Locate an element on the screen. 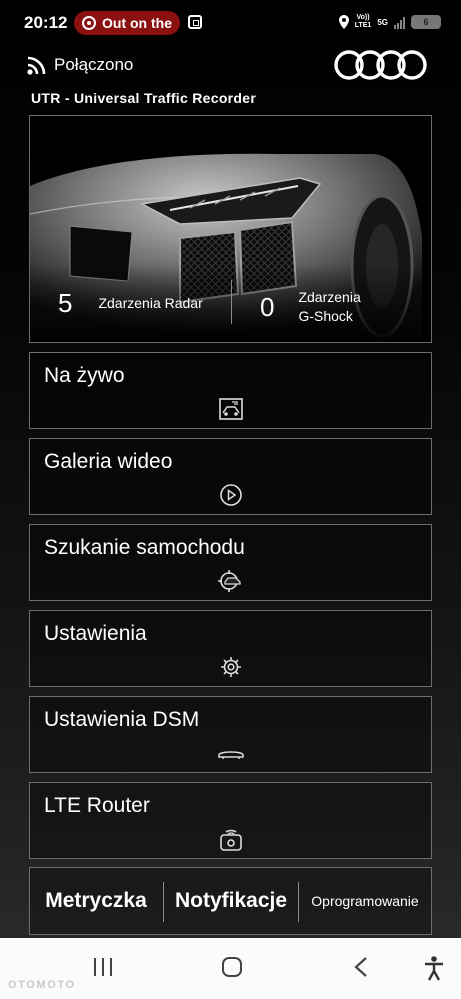 Image resolution: width=461 pixels, height=999 pixels. menu-label: LTE Router is located at coordinates (97, 805).